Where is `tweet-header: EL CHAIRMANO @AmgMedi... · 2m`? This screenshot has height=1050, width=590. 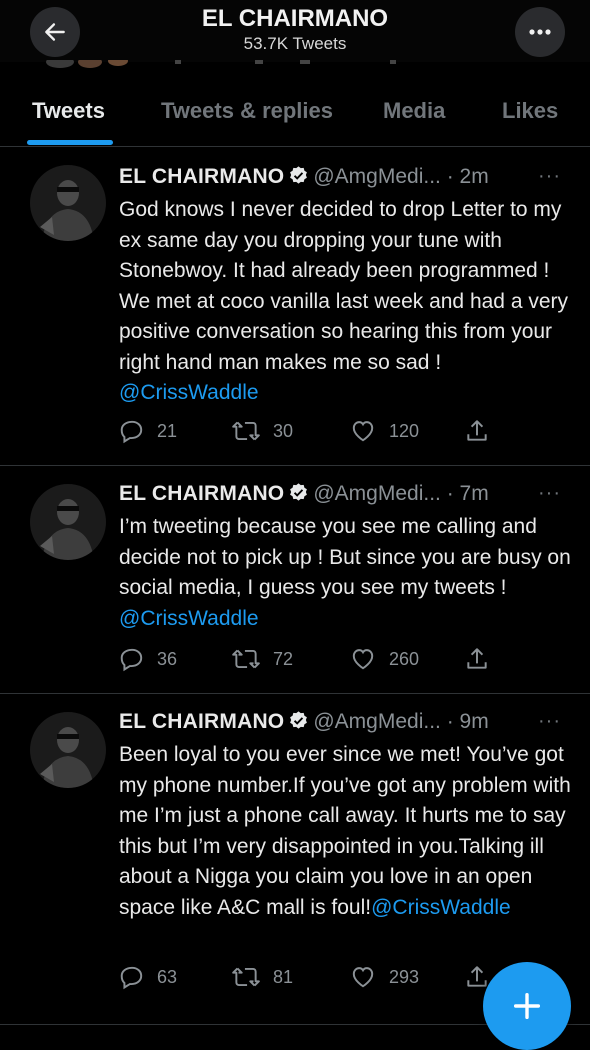 tweet-header: EL CHAIRMANO @AmgMedi... · 2m is located at coordinates (349, 180).